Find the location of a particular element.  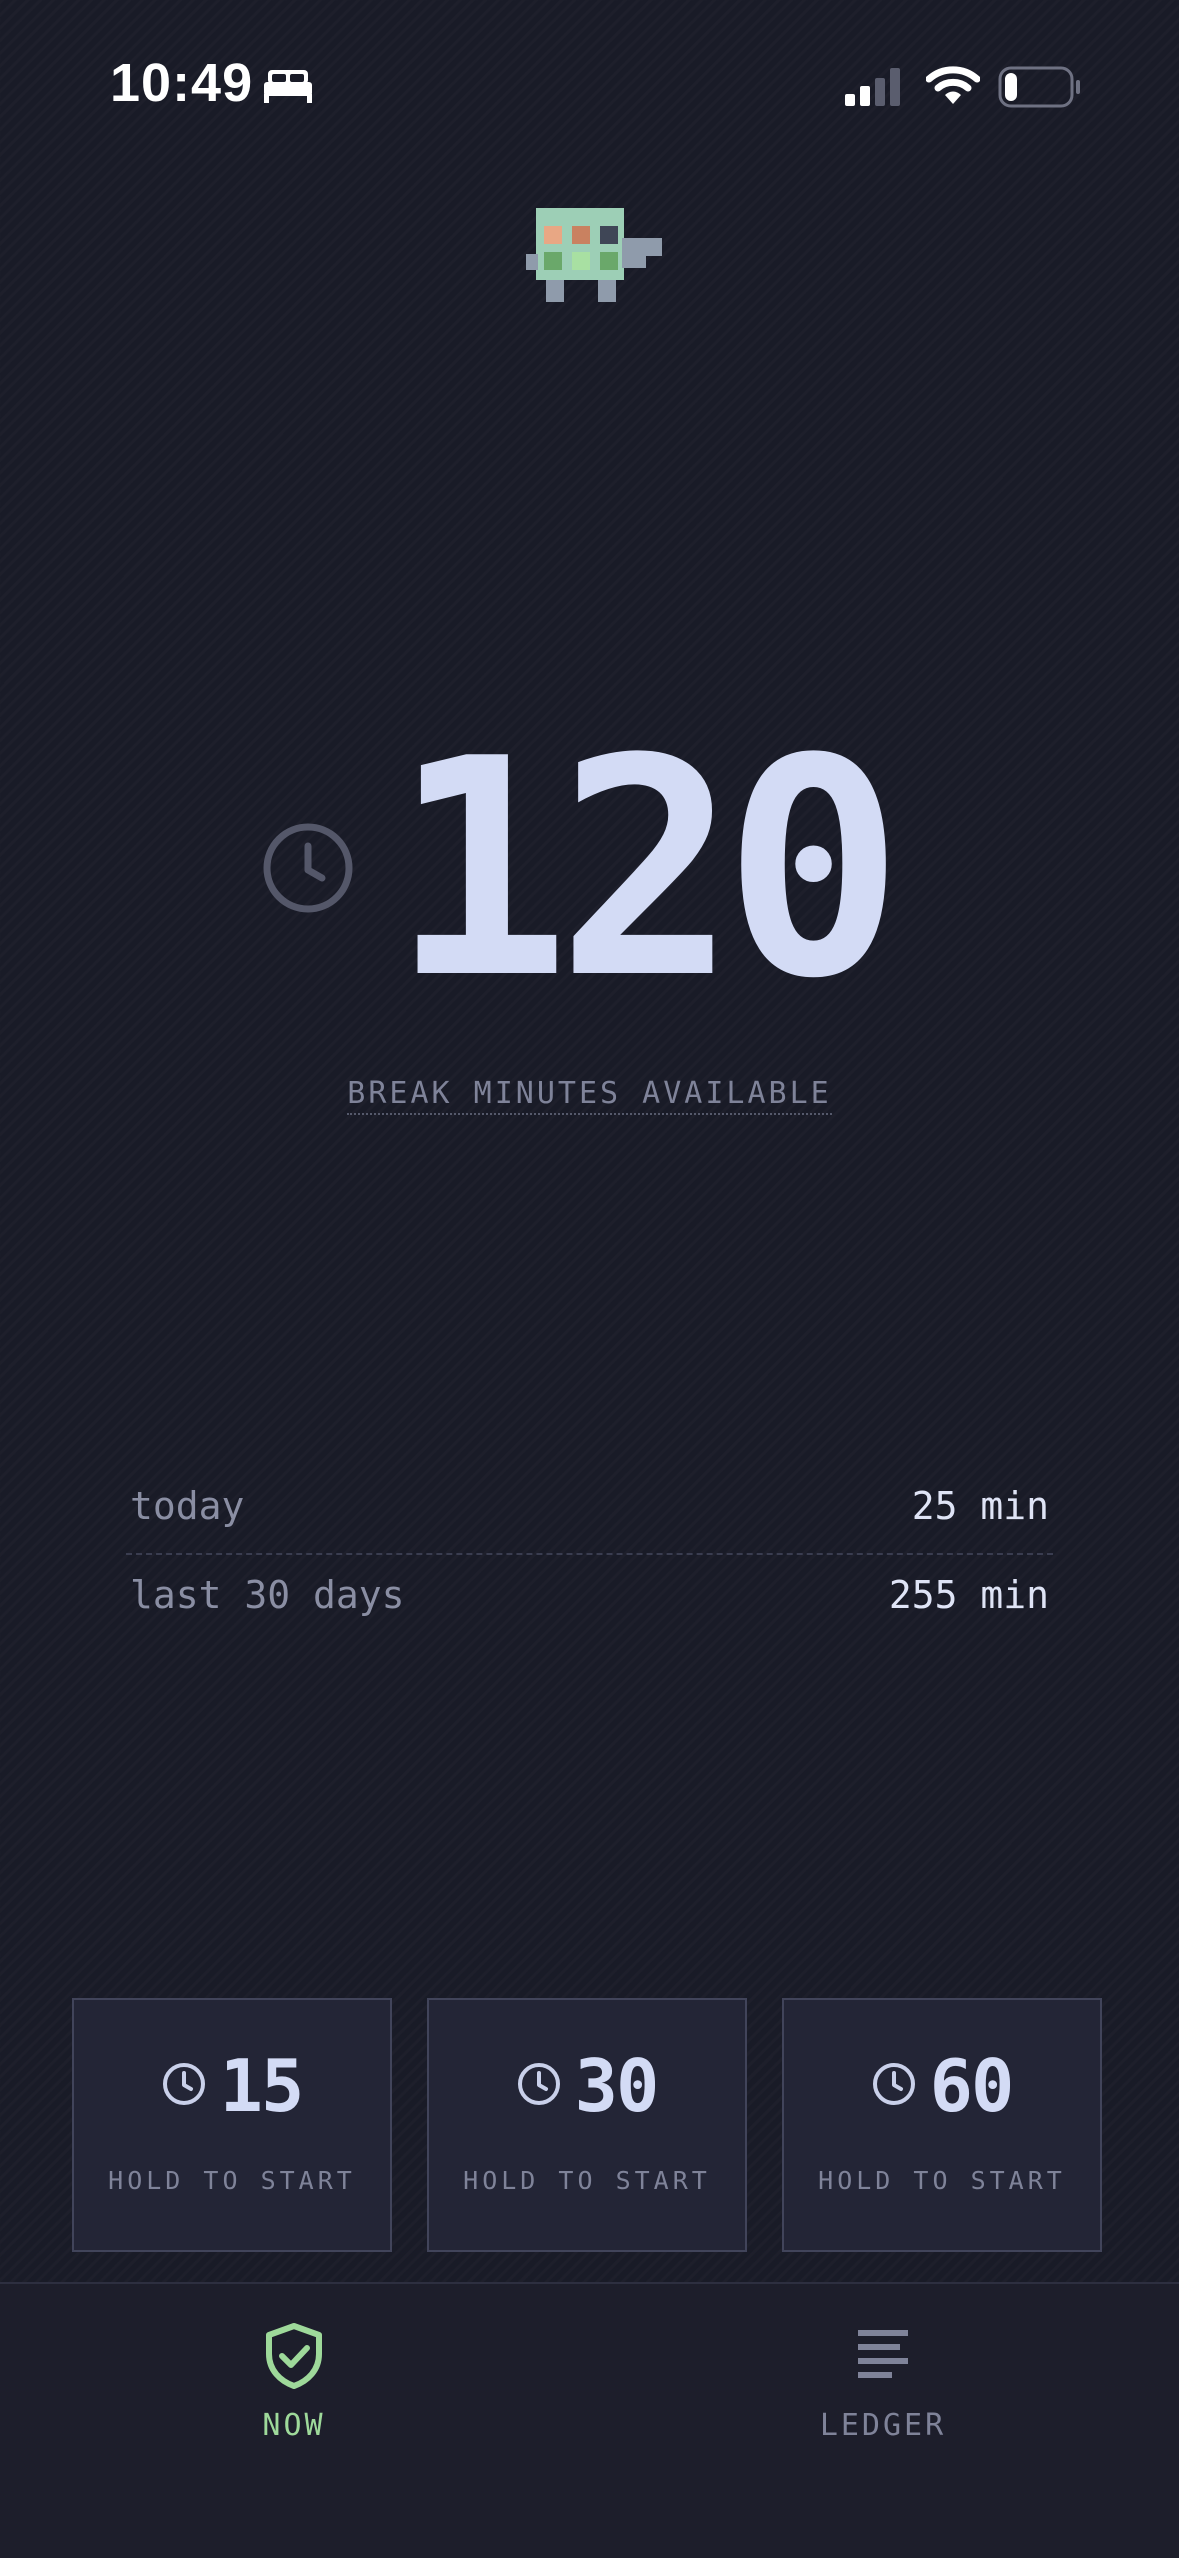

break-minutes: 15 is located at coordinates (262, 2086).